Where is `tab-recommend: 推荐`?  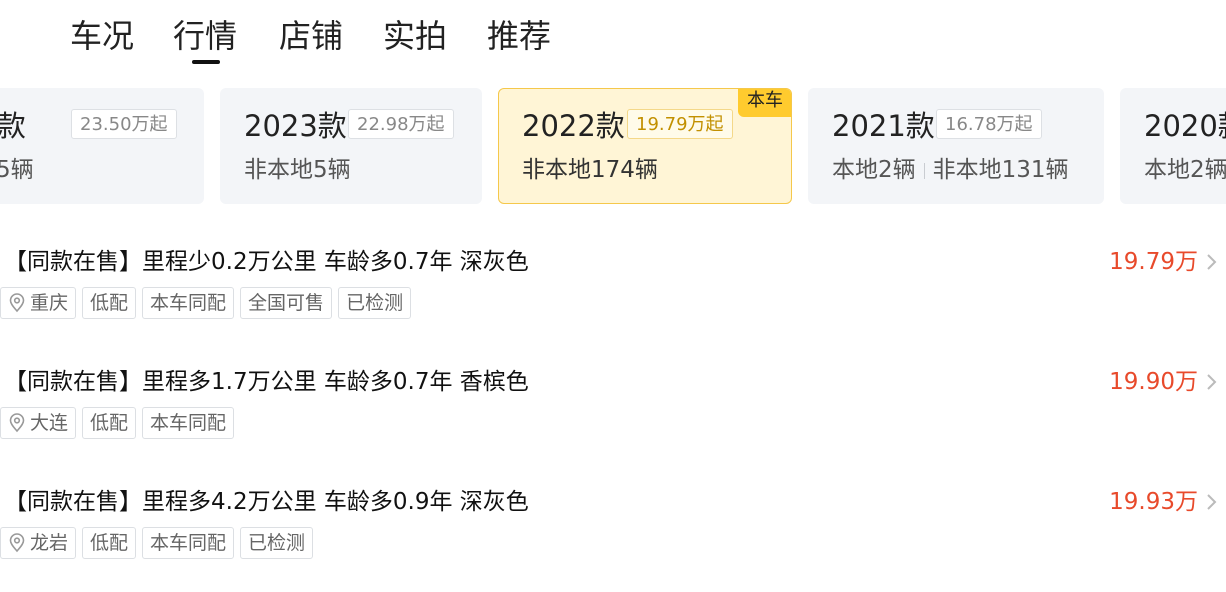
tab-recommend: 推荐 is located at coordinates (519, 36).